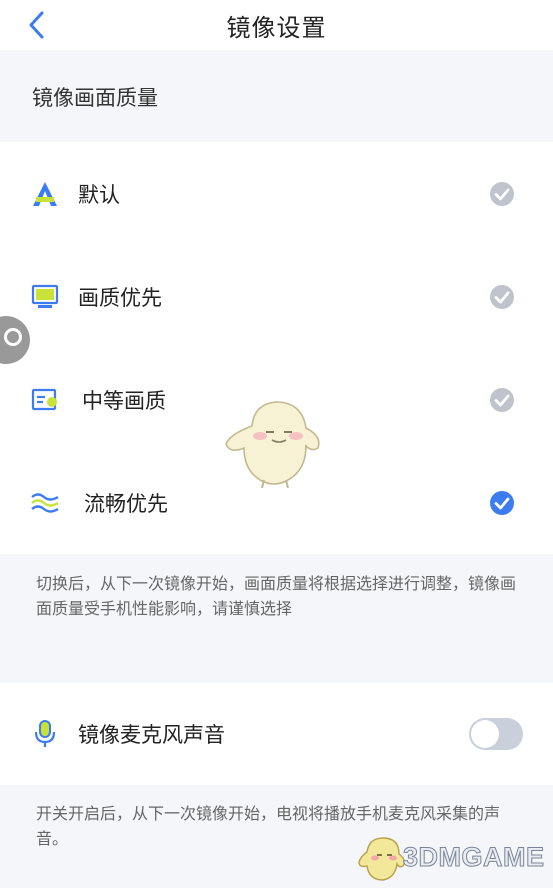 This screenshot has height=888, width=553. I want to click on mascot-logo-icon, so click(382, 859).